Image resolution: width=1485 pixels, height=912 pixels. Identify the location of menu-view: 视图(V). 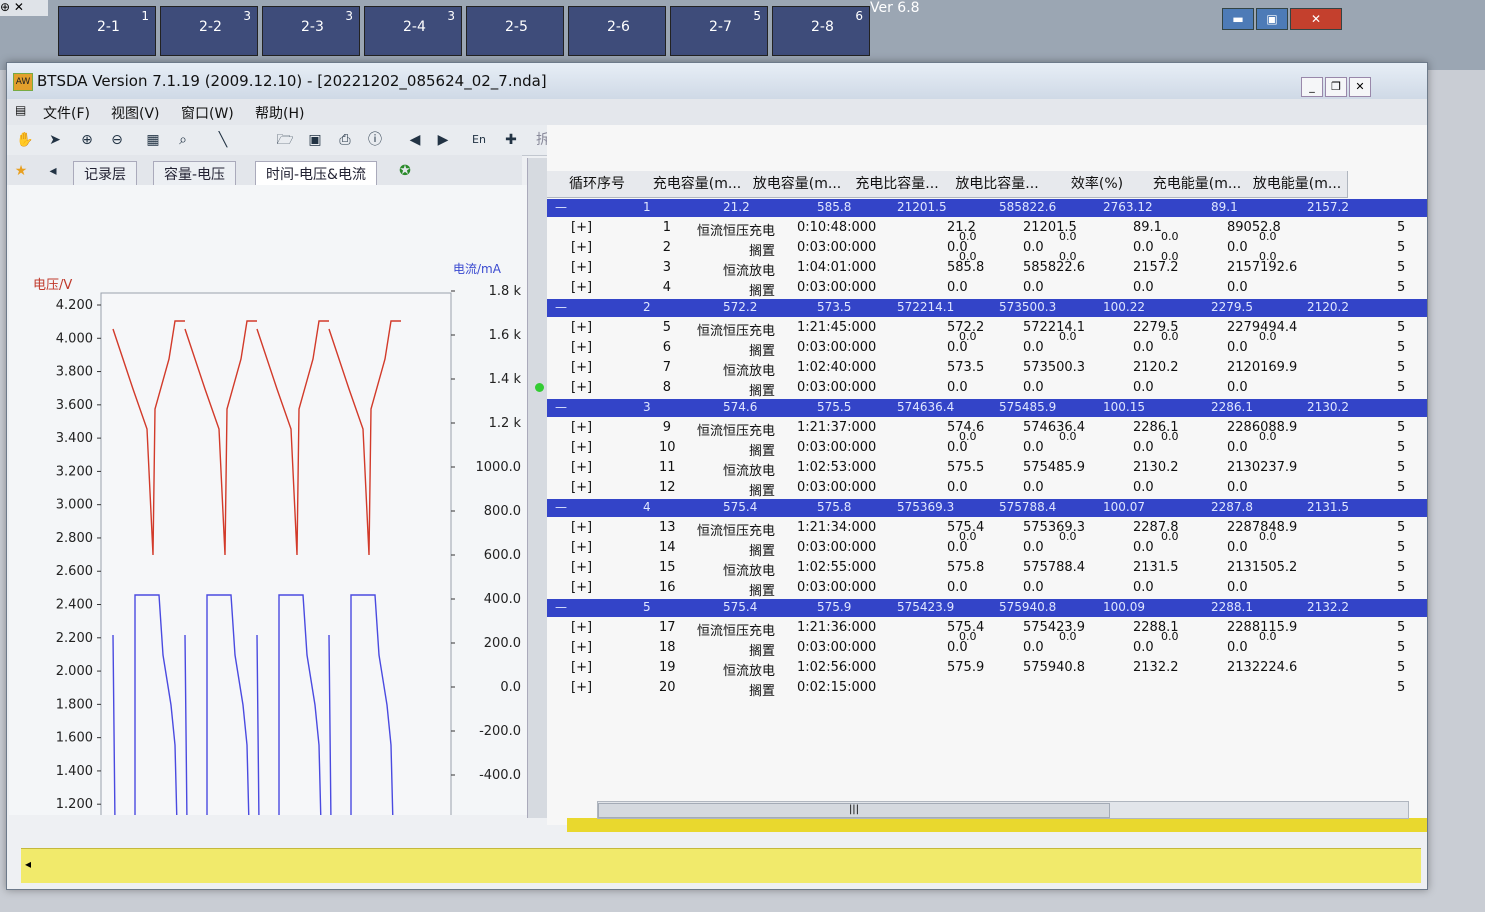
(135, 113).